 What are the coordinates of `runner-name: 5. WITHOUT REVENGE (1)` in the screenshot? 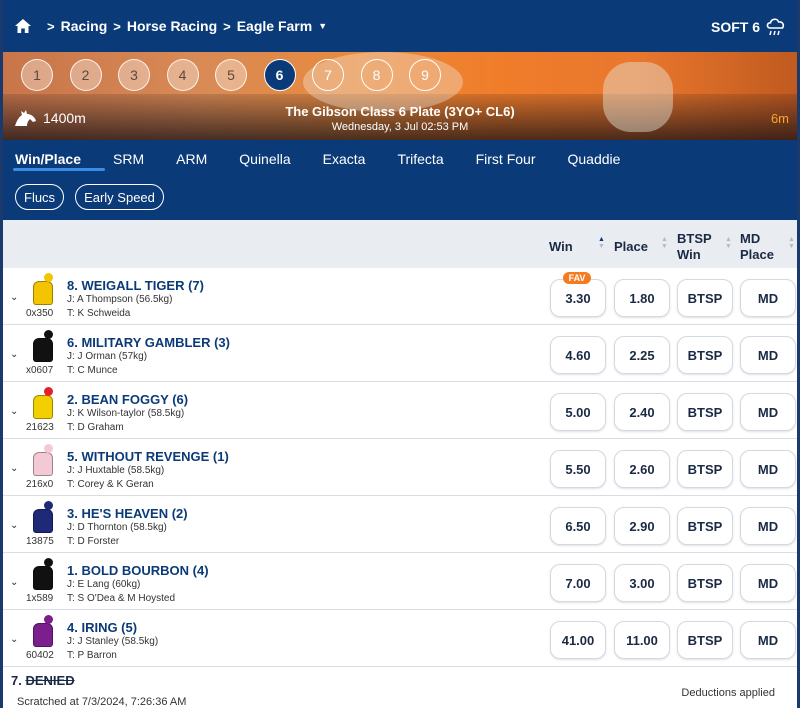 It's located at (148, 456).